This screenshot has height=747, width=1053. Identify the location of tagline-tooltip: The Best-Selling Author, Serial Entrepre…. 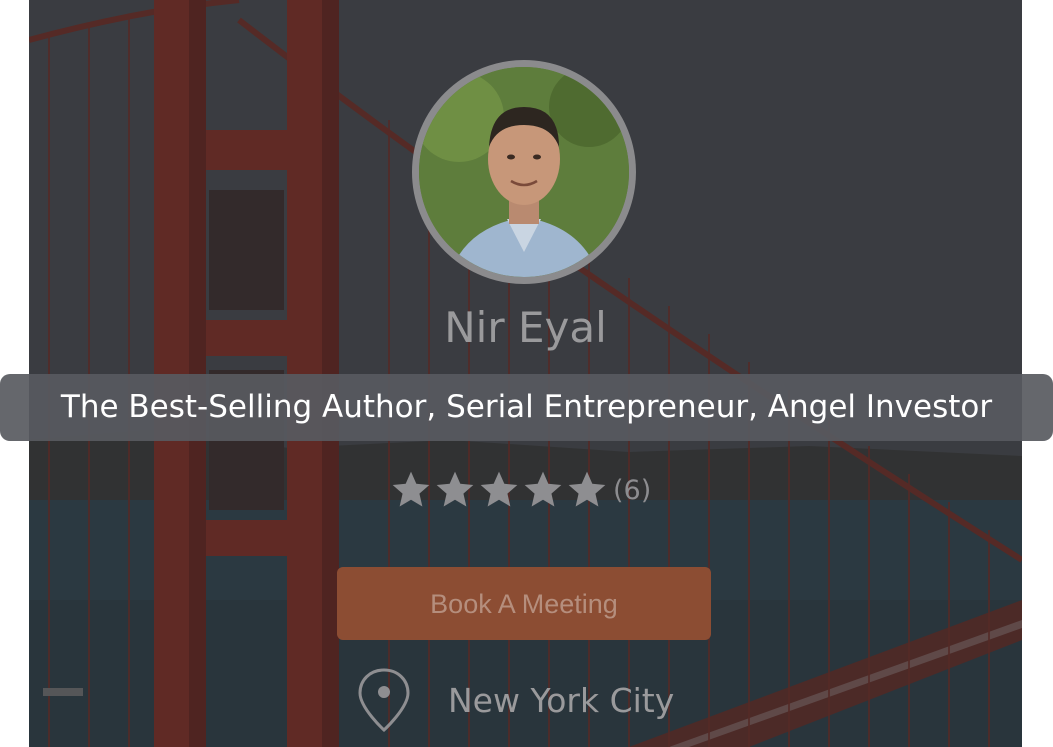
(526, 407).